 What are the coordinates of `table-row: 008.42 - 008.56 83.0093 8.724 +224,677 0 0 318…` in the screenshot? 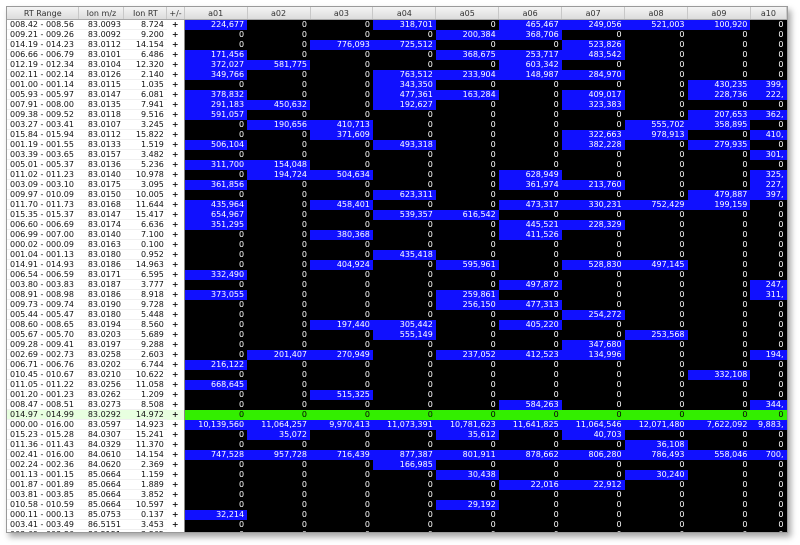 It's located at (397, 24).